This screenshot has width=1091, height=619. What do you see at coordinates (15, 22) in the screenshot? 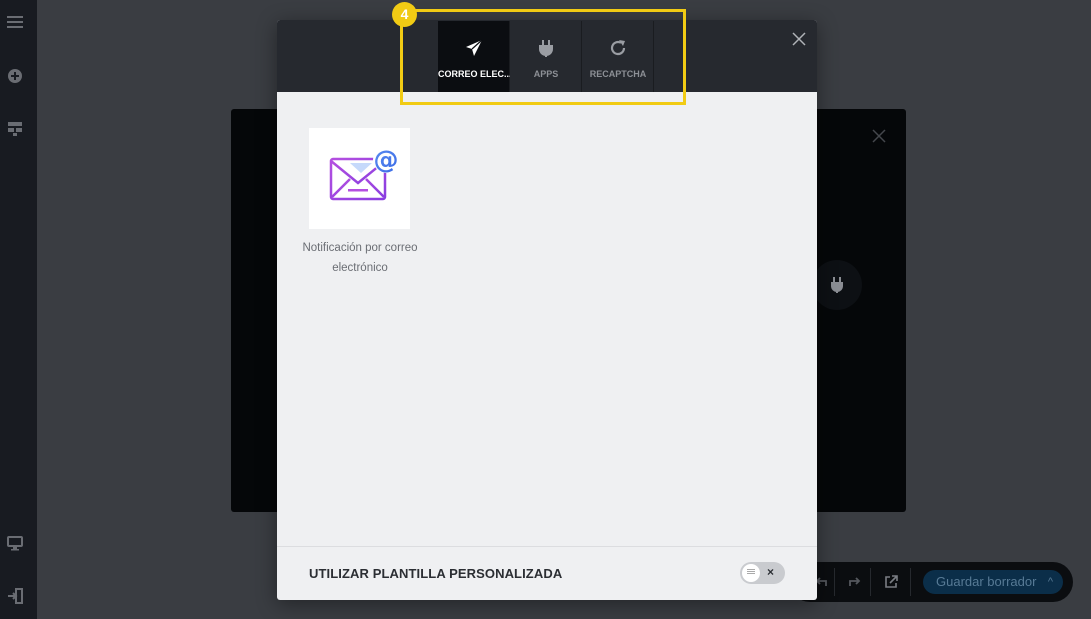
I see `hamburger-menu-icon` at bounding box center [15, 22].